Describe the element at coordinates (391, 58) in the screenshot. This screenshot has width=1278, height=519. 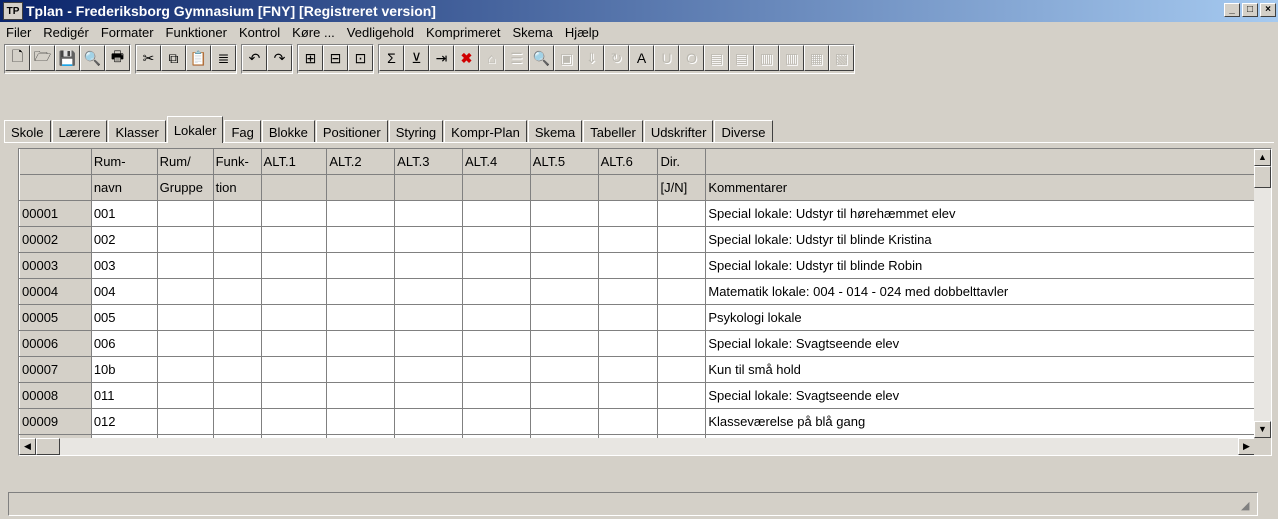
I see `sigma-button: Σ` at that location.